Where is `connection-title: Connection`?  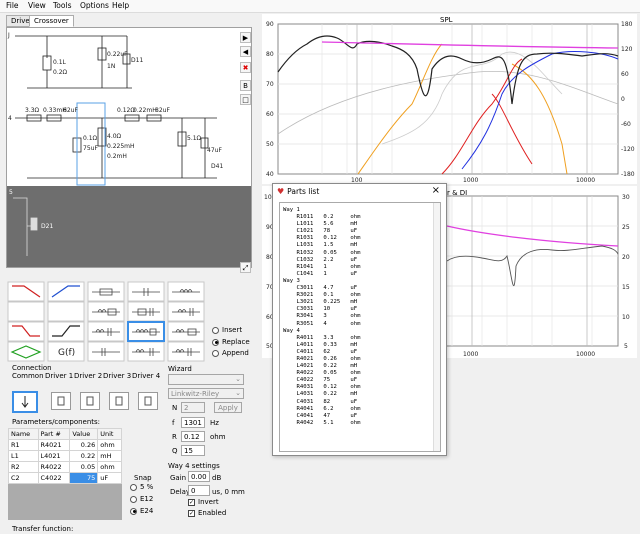
connection-title: Connection is located at coordinates (32, 368).